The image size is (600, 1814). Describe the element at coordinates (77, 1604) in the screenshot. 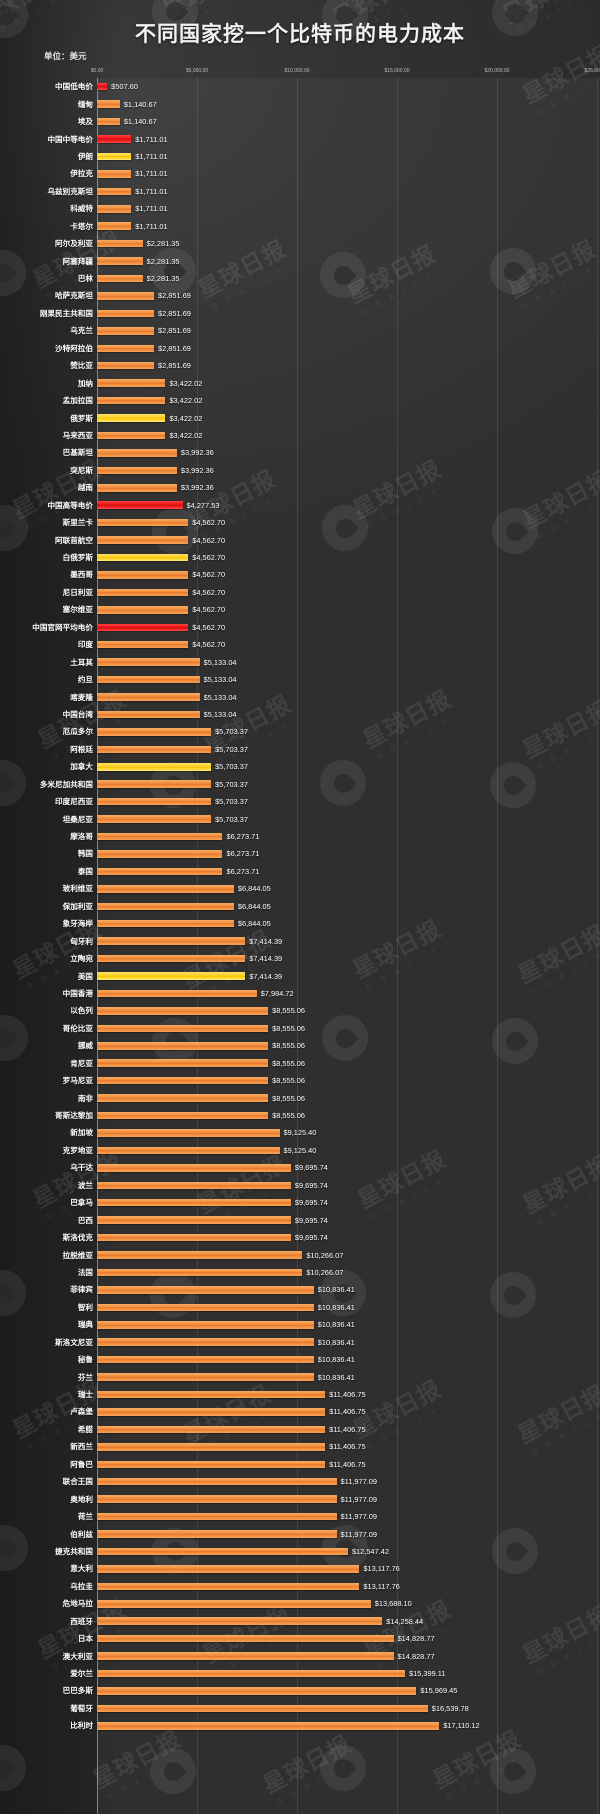

I see `bar-category-label: 危地马拉` at that location.